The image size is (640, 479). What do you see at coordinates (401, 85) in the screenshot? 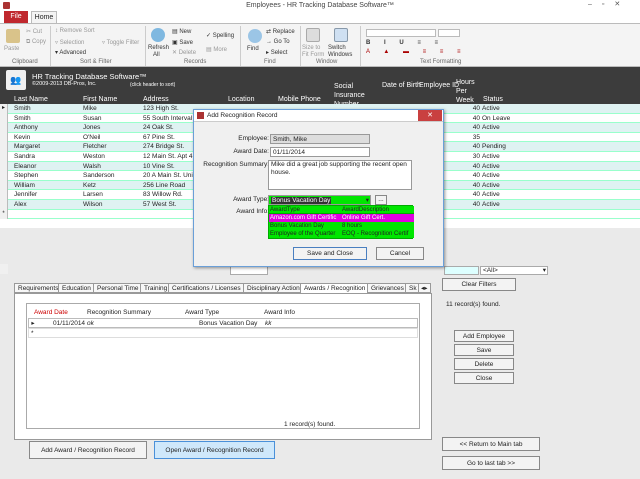
I see `col-dob: Date of Birth` at bounding box center [401, 85].